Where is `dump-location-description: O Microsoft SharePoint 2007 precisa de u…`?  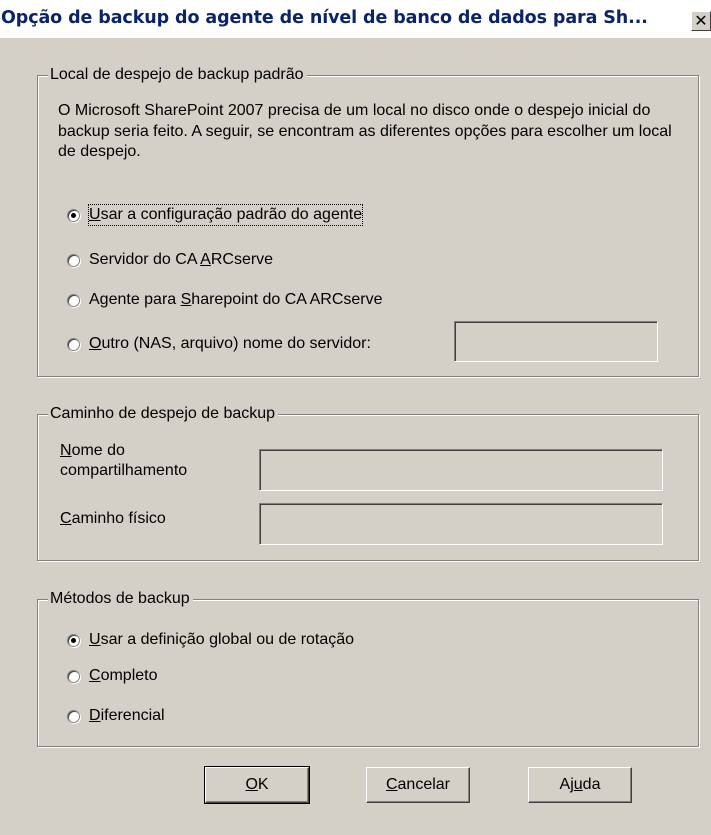 dump-location-description: O Microsoft SharePoint 2007 precisa de u… is located at coordinates (365, 131).